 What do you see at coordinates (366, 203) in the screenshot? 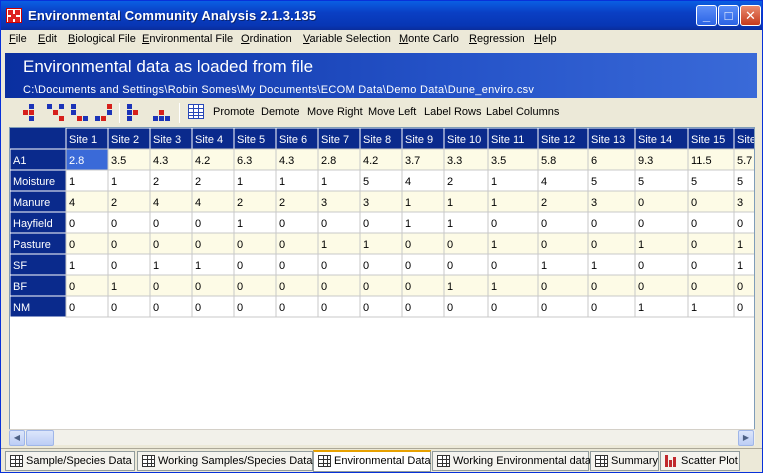
I see `cell-value: 3` at bounding box center [366, 203].